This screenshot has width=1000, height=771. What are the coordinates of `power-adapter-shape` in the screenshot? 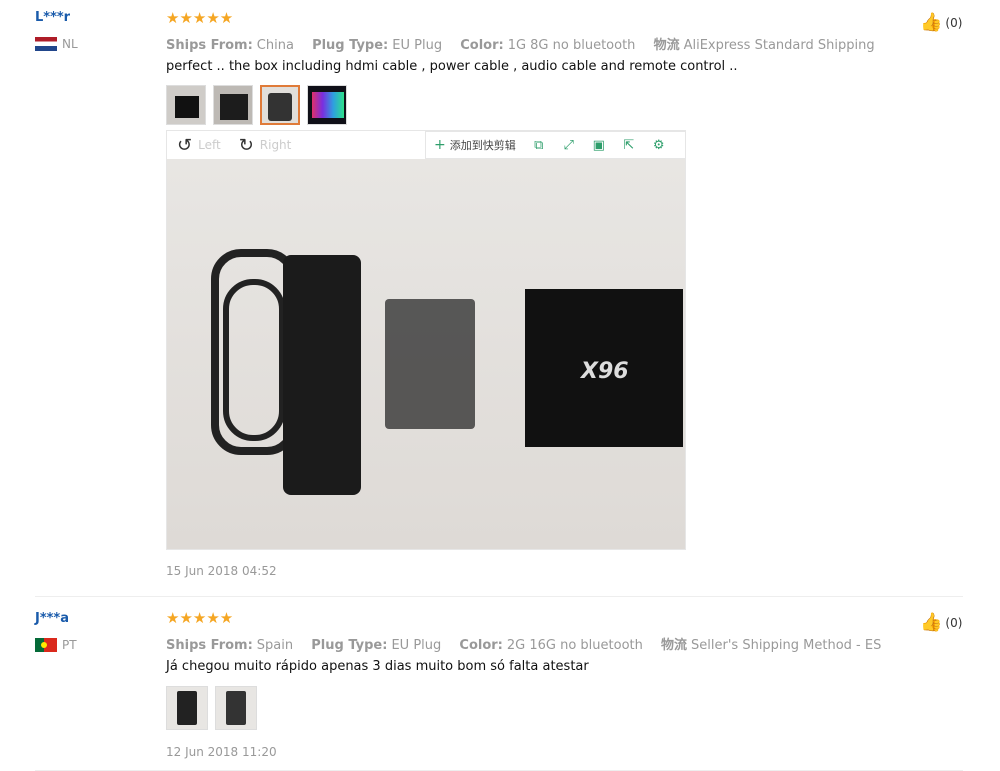 It's located at (430, 364).